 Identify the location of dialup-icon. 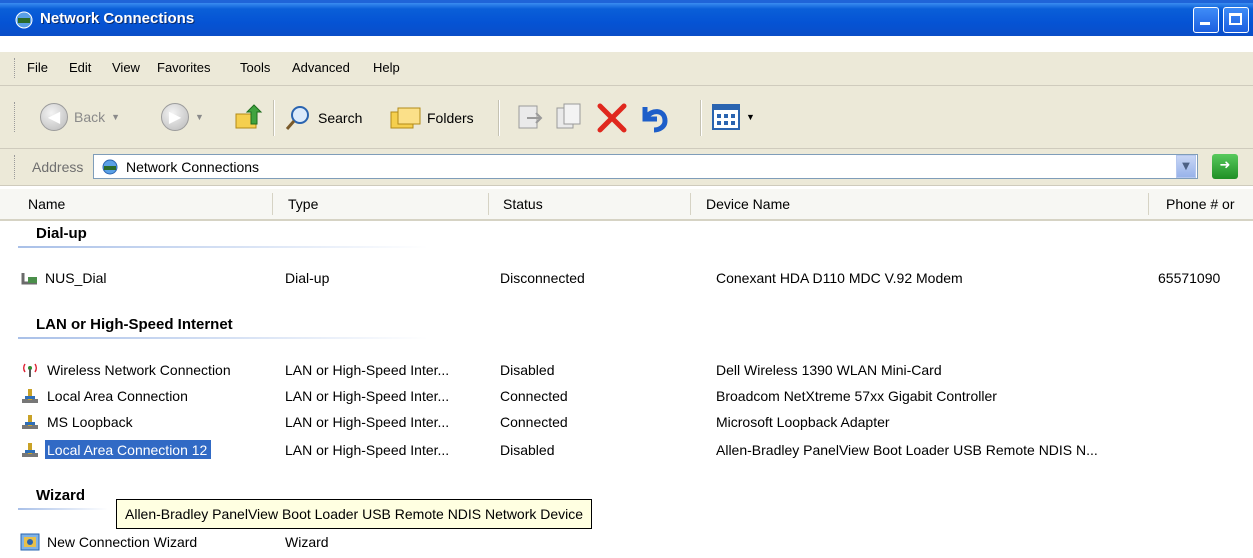
(29, 279).